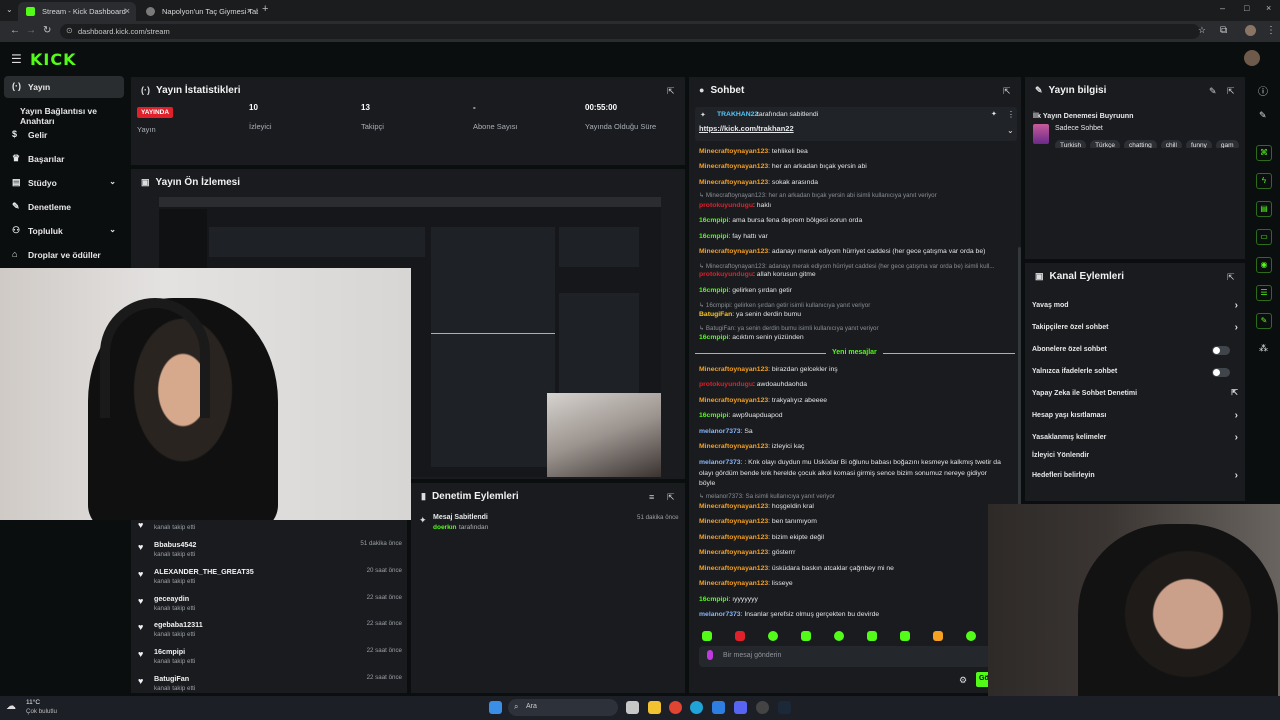  What do you see at coordinates (1136, 331) in the screenshot?
I see `channel-action-item: Takipçilere özel sohbet ›` at bounding box center [1136, 331].